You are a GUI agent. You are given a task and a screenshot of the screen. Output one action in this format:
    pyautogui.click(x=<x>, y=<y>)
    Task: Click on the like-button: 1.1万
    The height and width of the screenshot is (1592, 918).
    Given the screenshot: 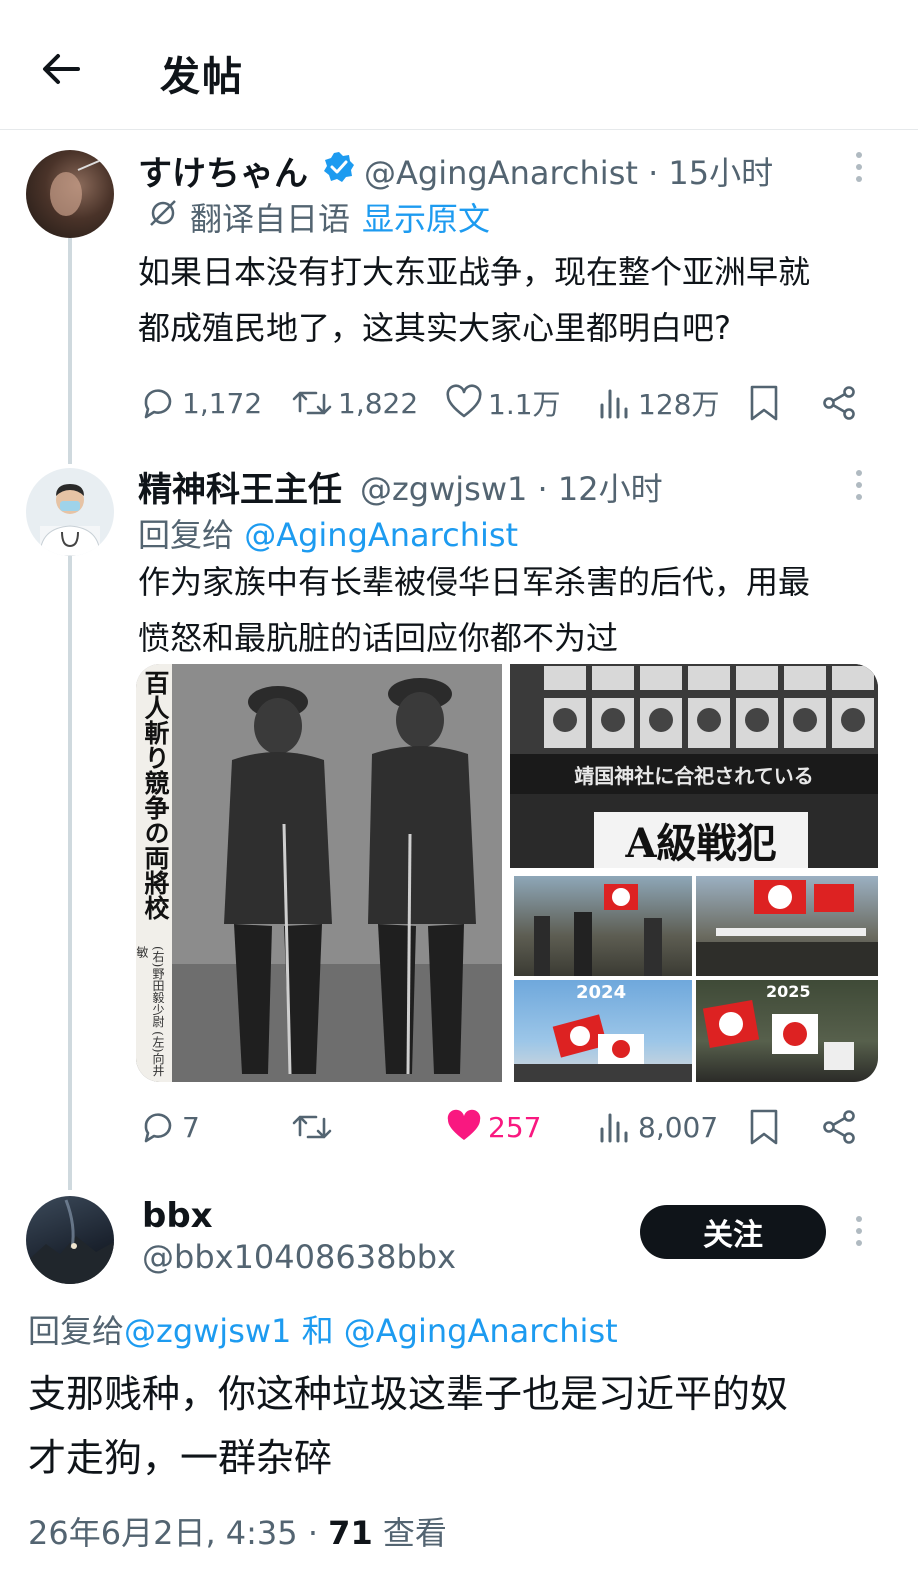 What is the action you would take?
    pyautogui.click(x=502, y=403)
    